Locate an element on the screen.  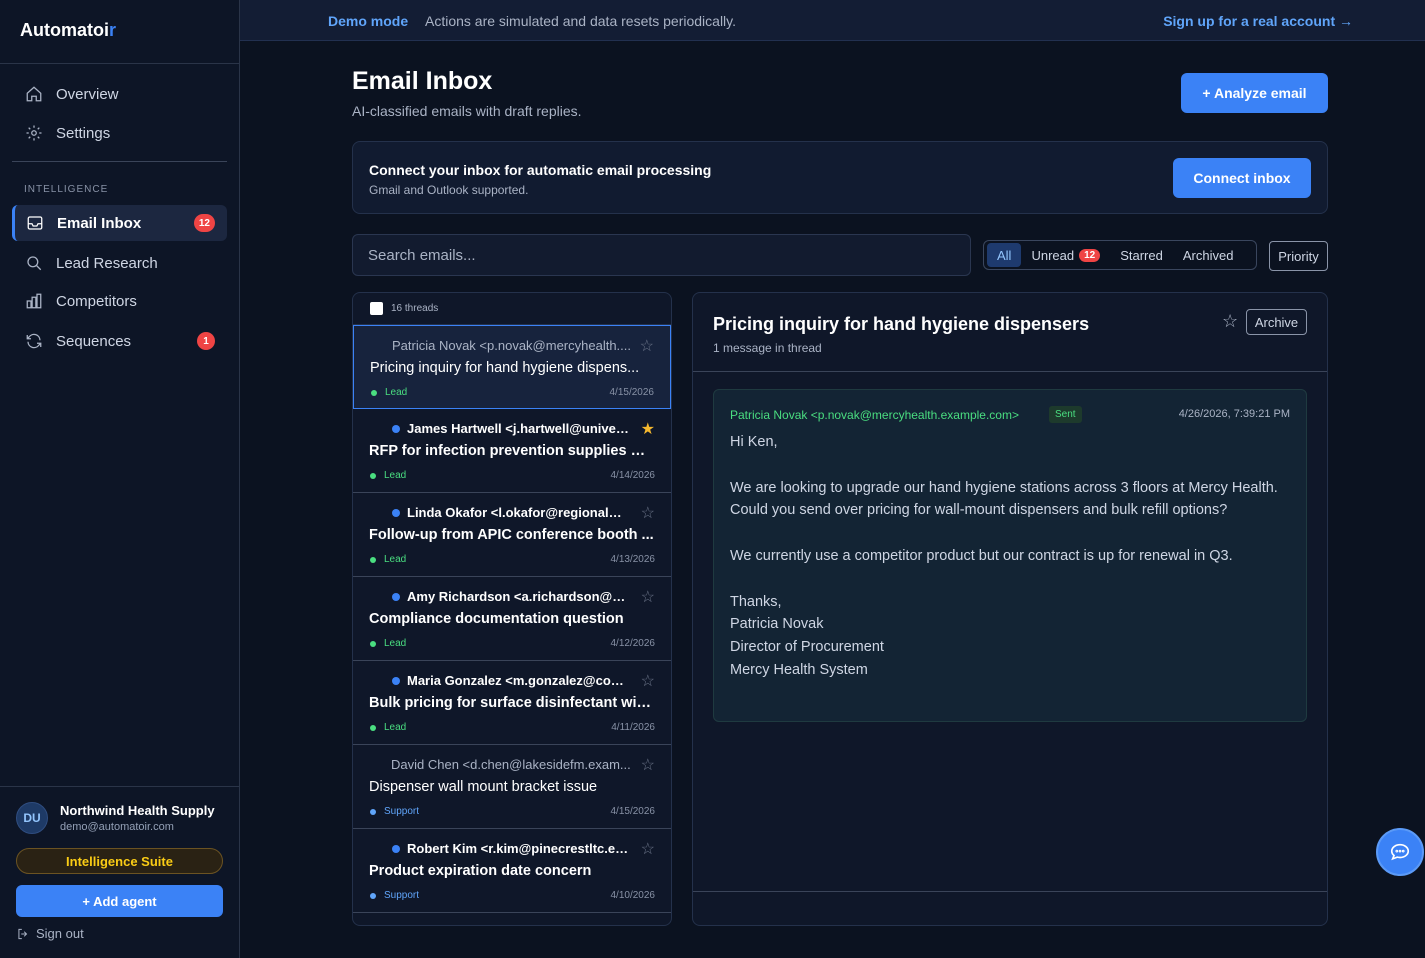
section-label: INTELLIGENCE is located at coordinates (66, 189).